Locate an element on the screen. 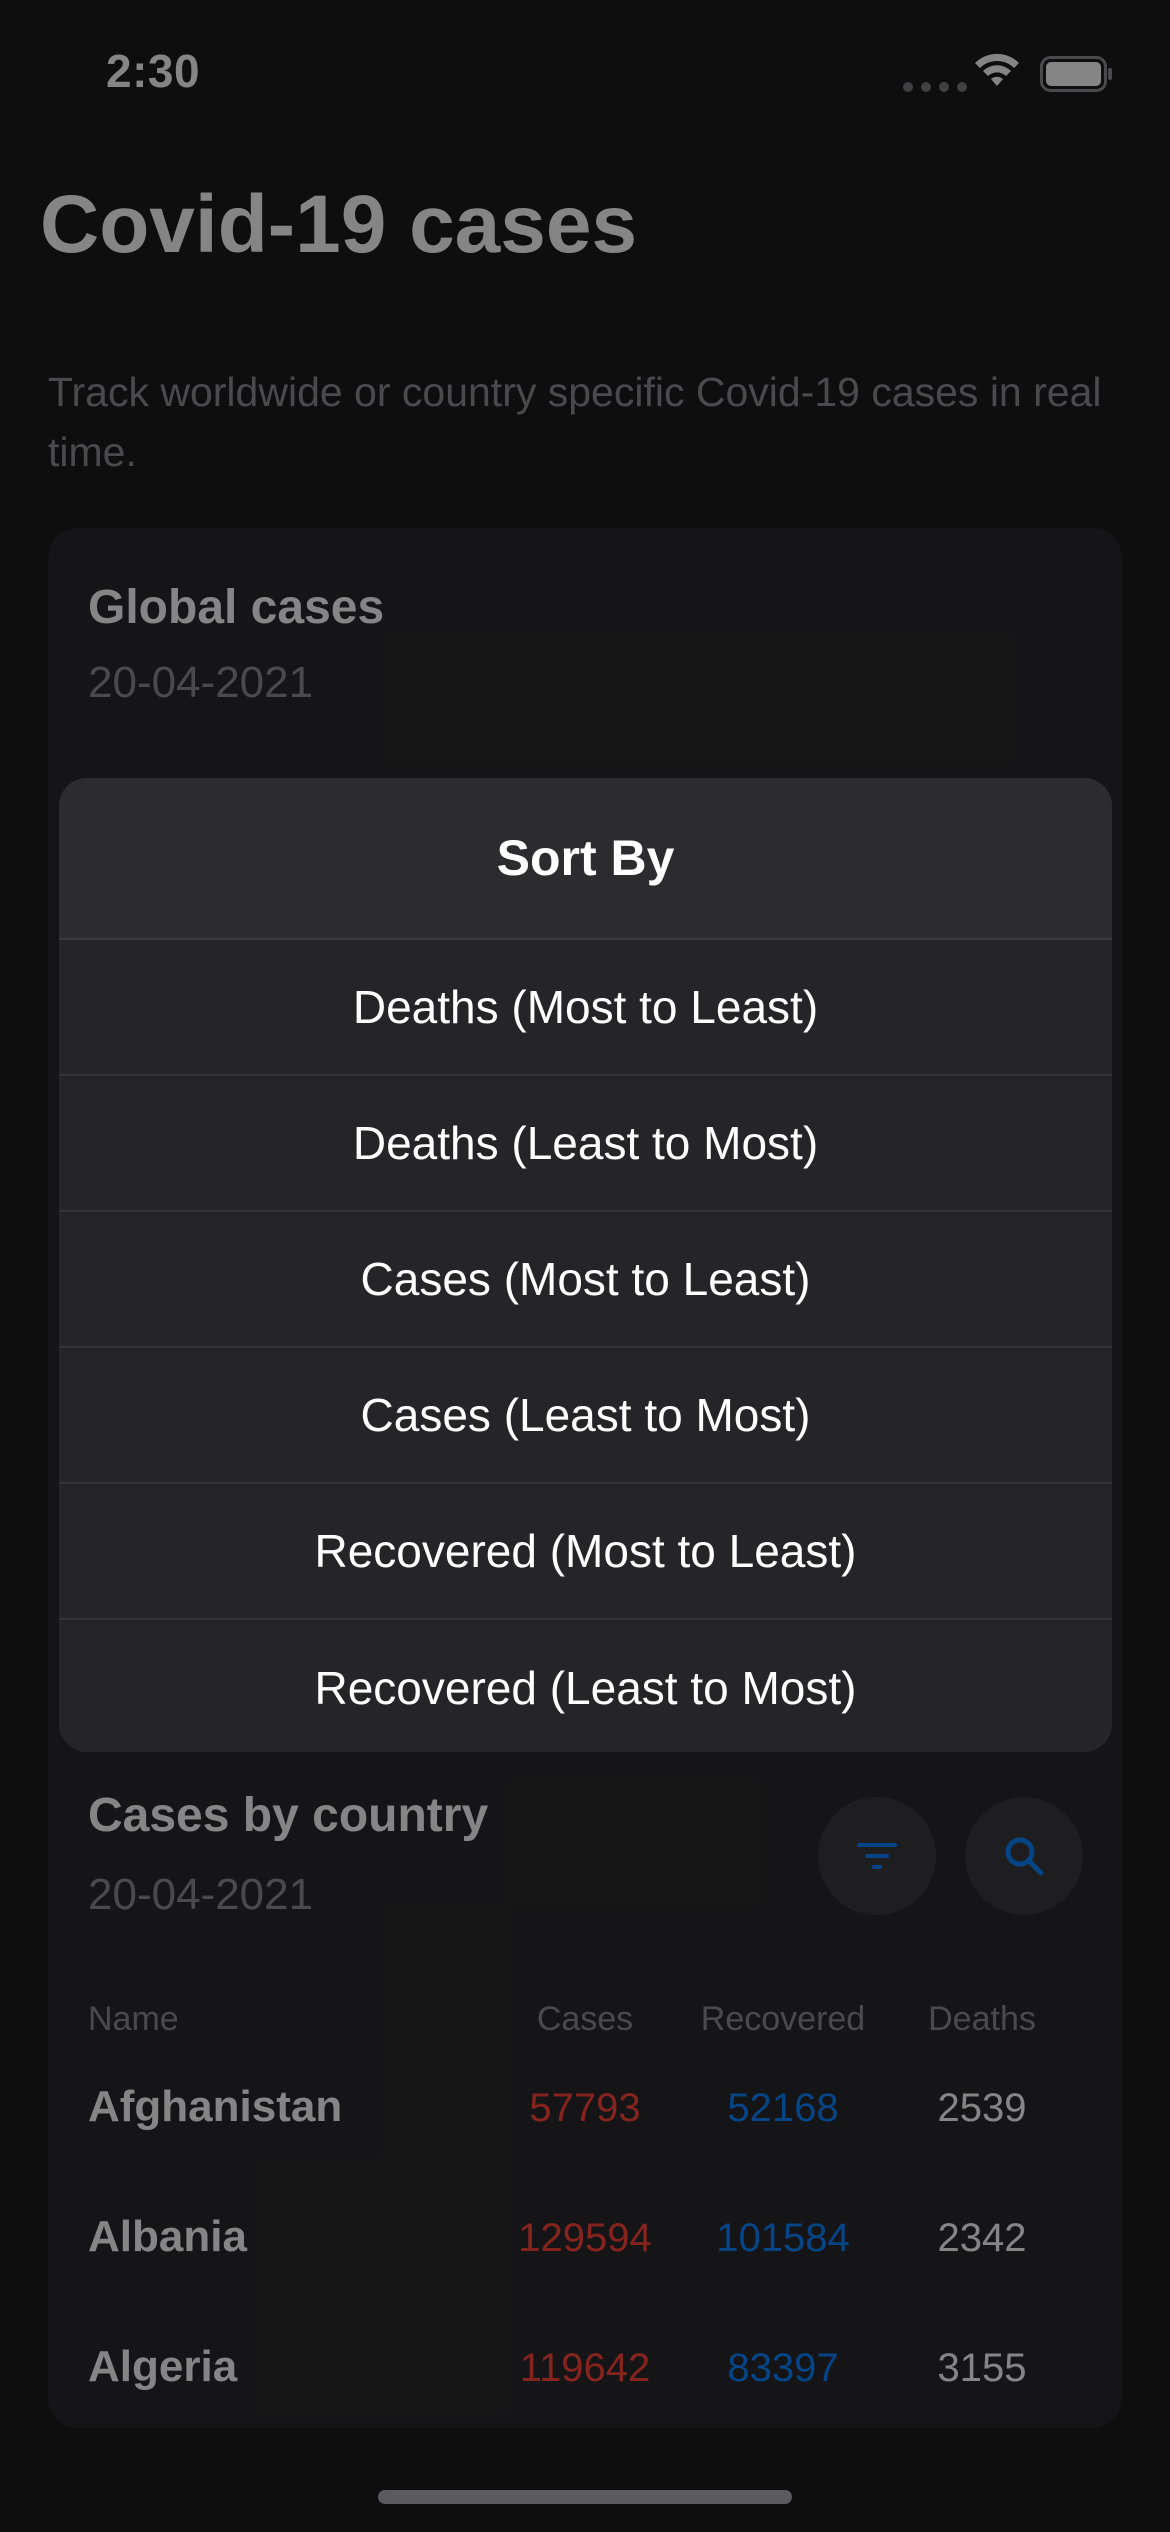  sort-sheet-title: Sort By is located at coordinates (585, 859).